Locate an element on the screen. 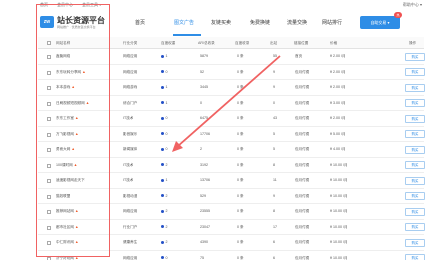 This screenshot has width=440, height=260. header-link-position: 链接位置 is located at coordinates (301, 43).